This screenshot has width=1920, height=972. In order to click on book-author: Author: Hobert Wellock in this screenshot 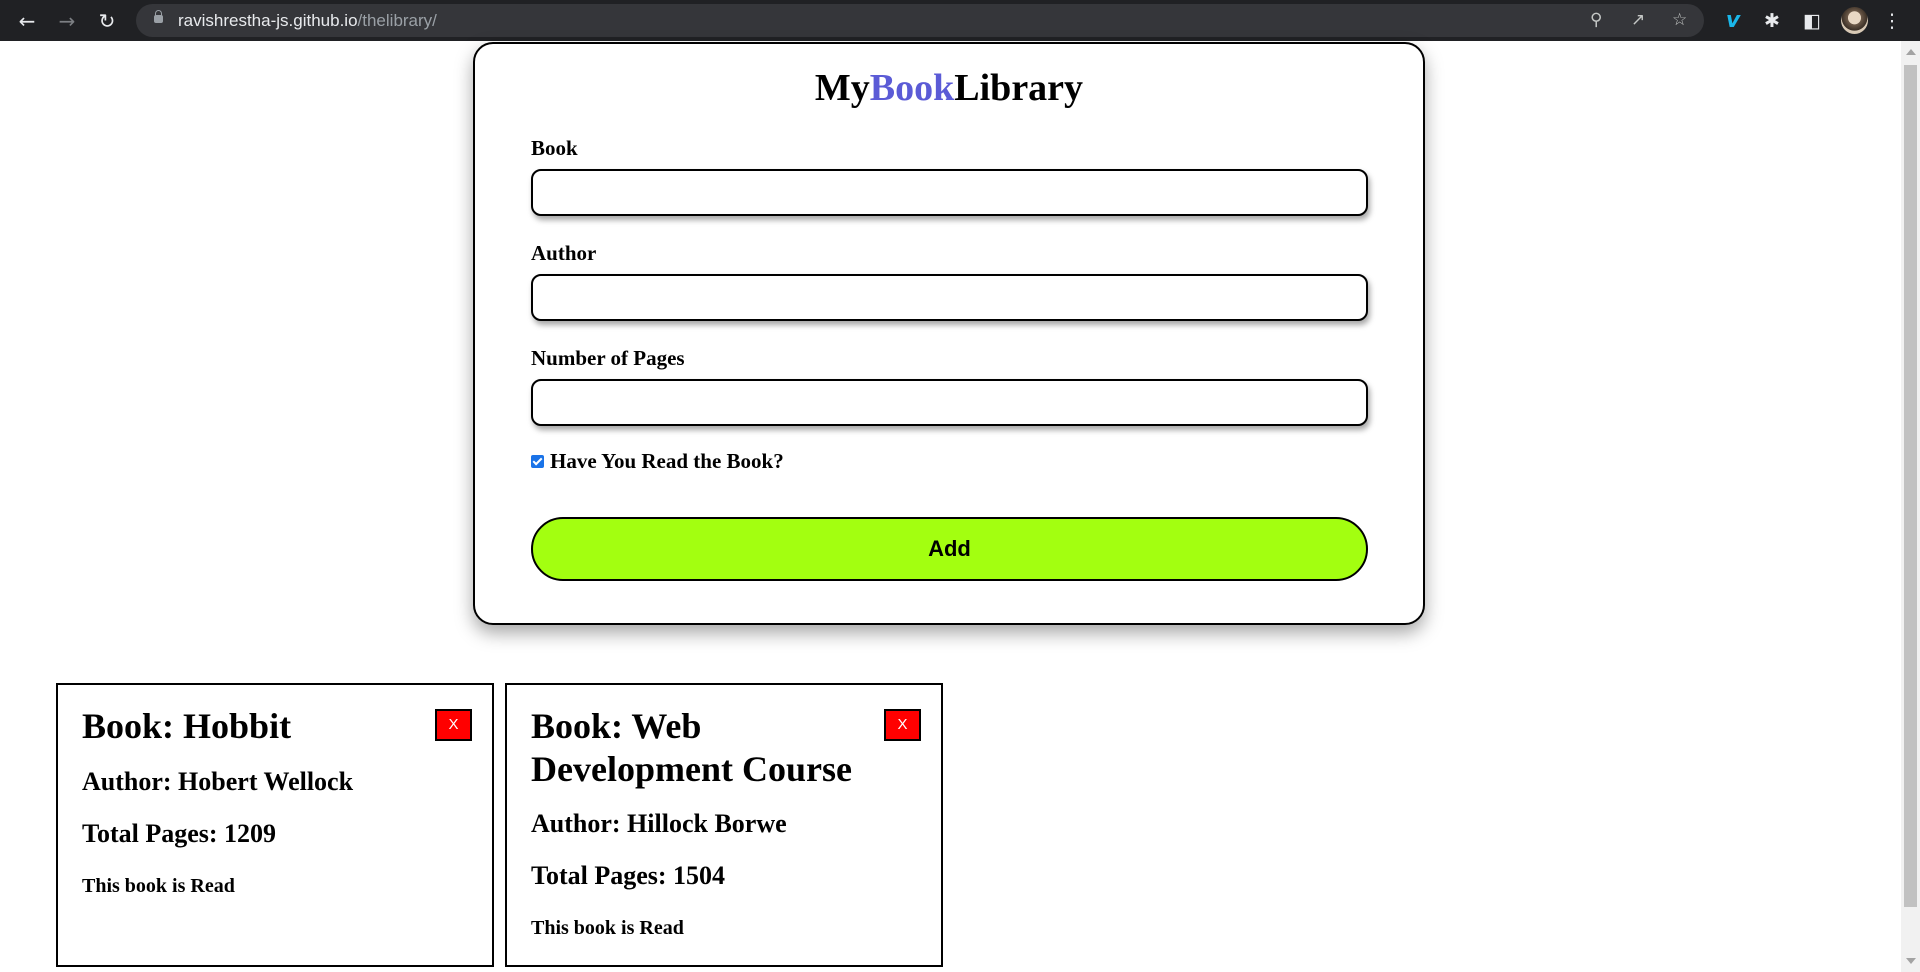, I will do `click(218, 781)`.